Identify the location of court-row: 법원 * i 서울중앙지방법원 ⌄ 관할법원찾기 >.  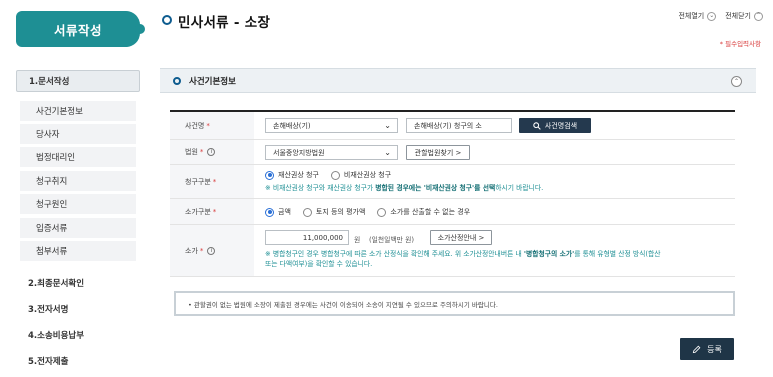
(452, 152).